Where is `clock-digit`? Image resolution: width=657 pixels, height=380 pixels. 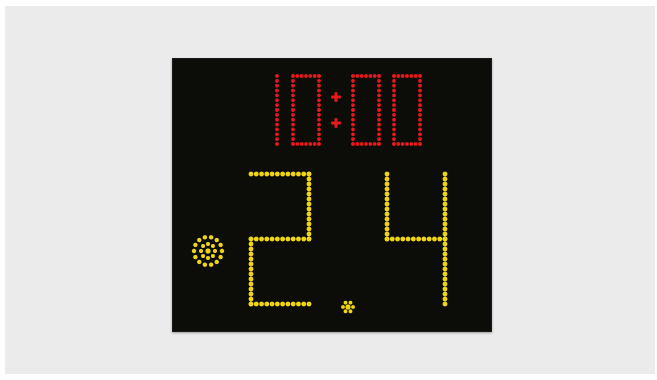
clock-digit is located at coordinates (407, 110).